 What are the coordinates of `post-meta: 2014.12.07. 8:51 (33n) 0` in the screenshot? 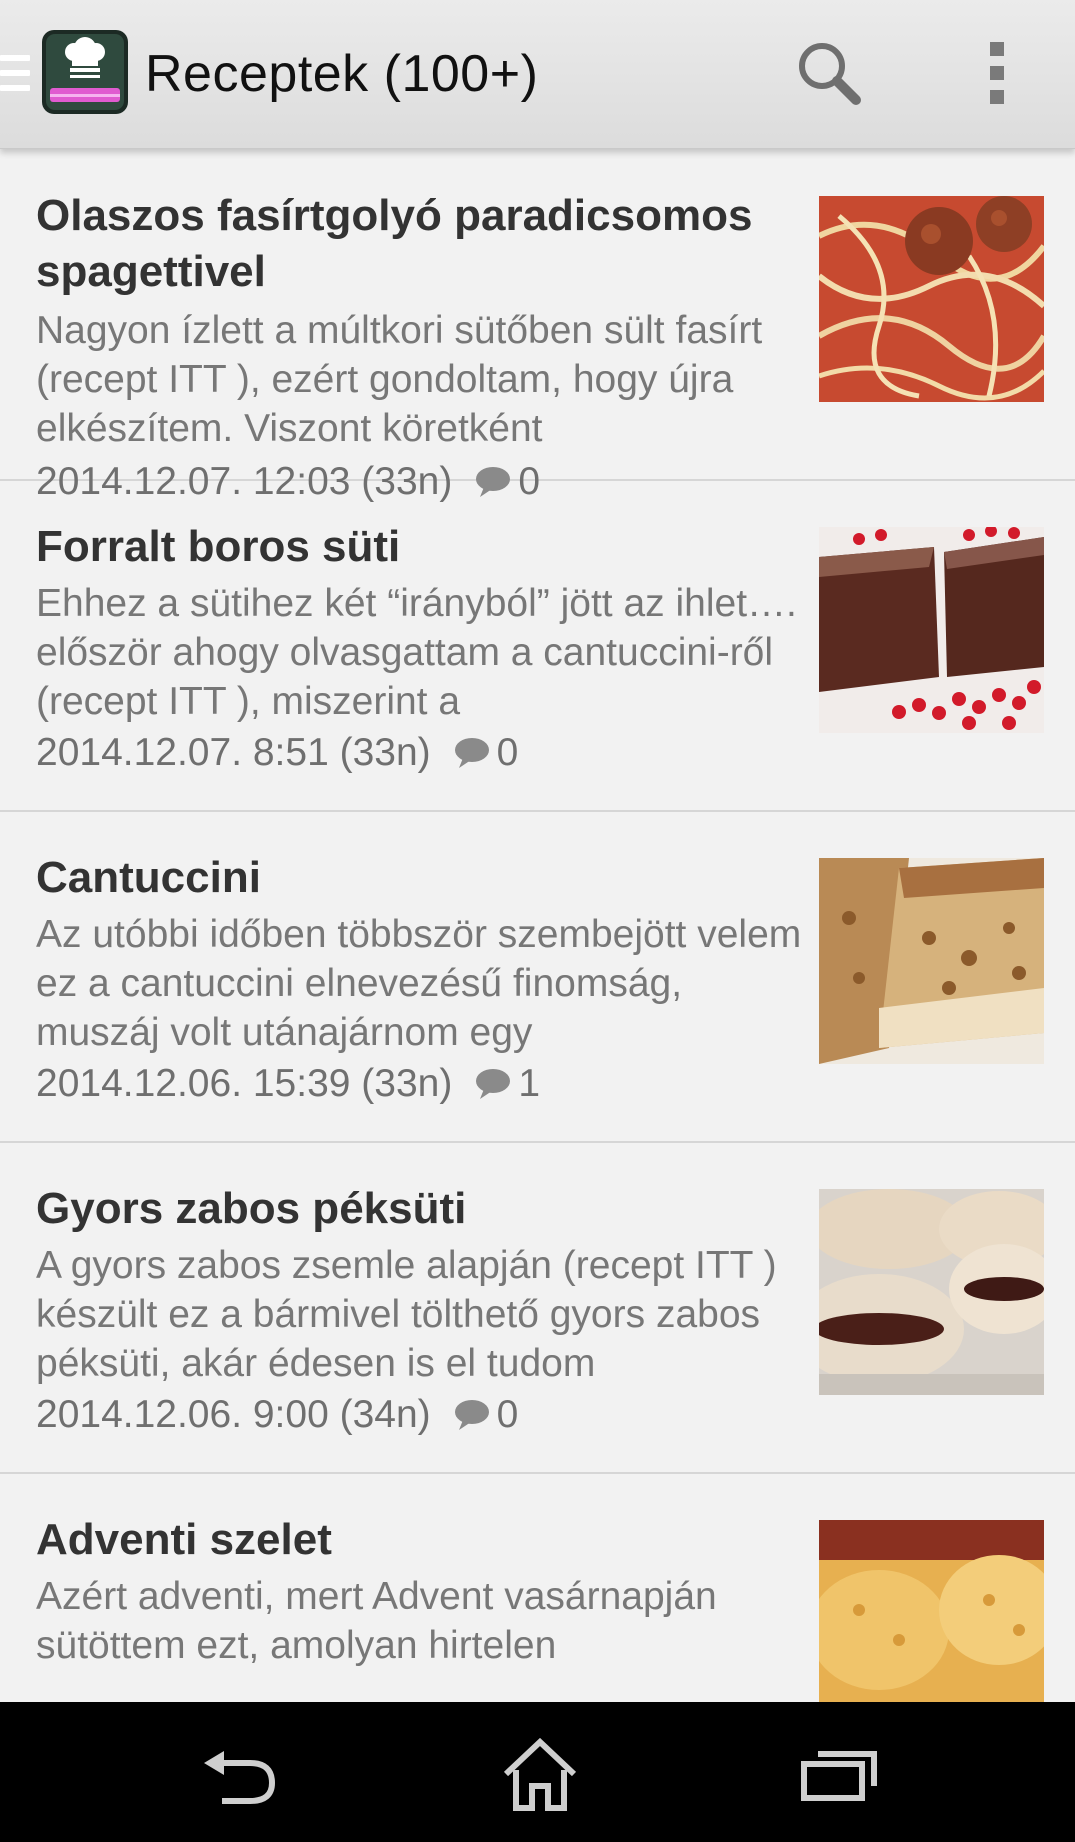 It's located at (277, 753).